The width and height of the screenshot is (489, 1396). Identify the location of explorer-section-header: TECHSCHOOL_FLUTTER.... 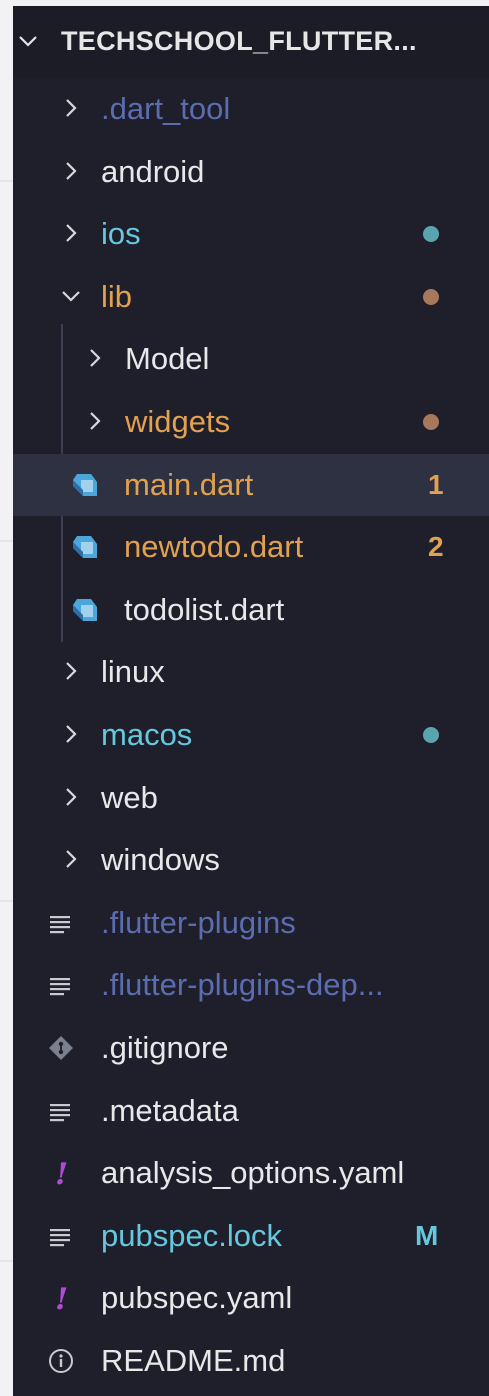
(251, 42).